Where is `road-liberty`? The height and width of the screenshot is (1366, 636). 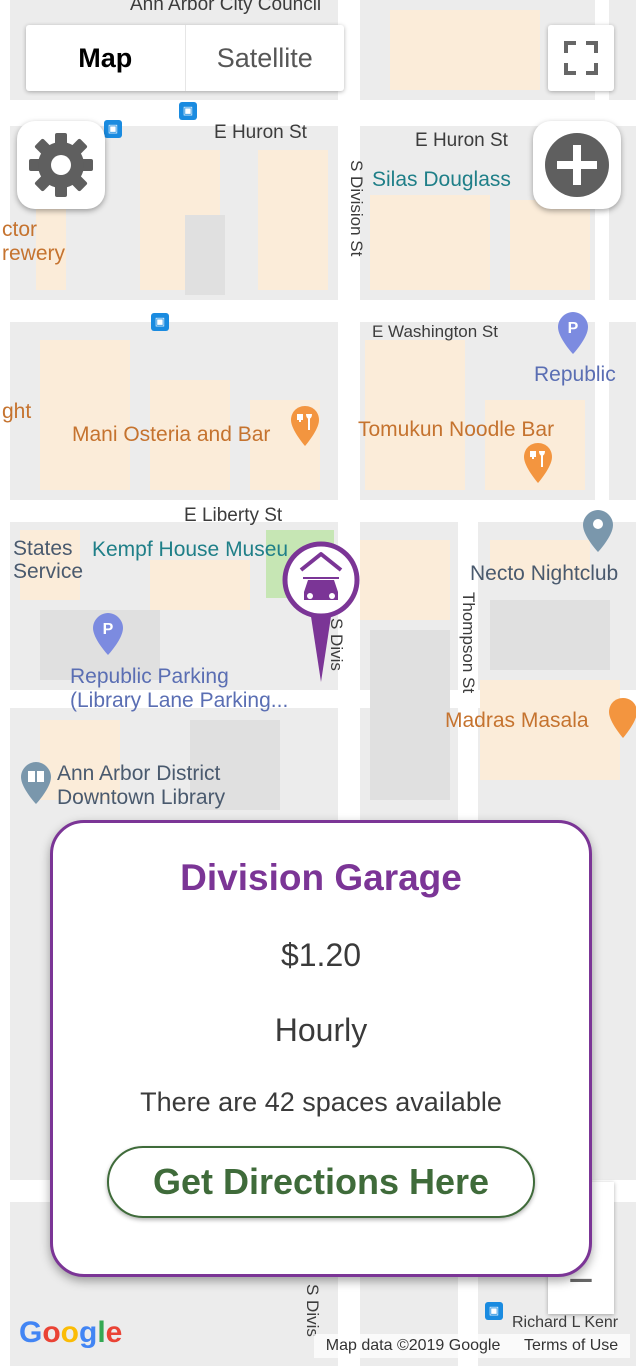
road-liberty is located at coordinates (318, 511).